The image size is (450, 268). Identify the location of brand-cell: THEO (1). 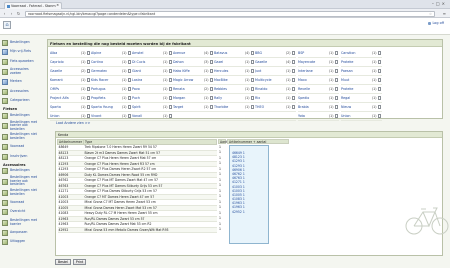
(275, 107).